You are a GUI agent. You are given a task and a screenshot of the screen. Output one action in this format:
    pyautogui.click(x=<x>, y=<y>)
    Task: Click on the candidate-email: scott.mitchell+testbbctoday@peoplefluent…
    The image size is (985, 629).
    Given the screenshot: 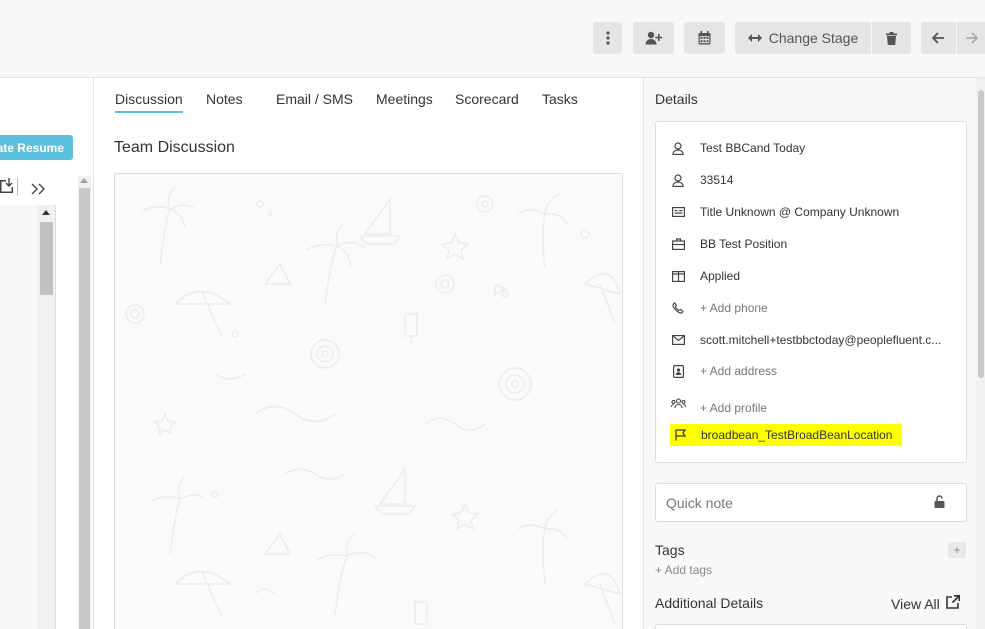 What is the action you would take?
    pyautogui.click(x=821, y=340)
    